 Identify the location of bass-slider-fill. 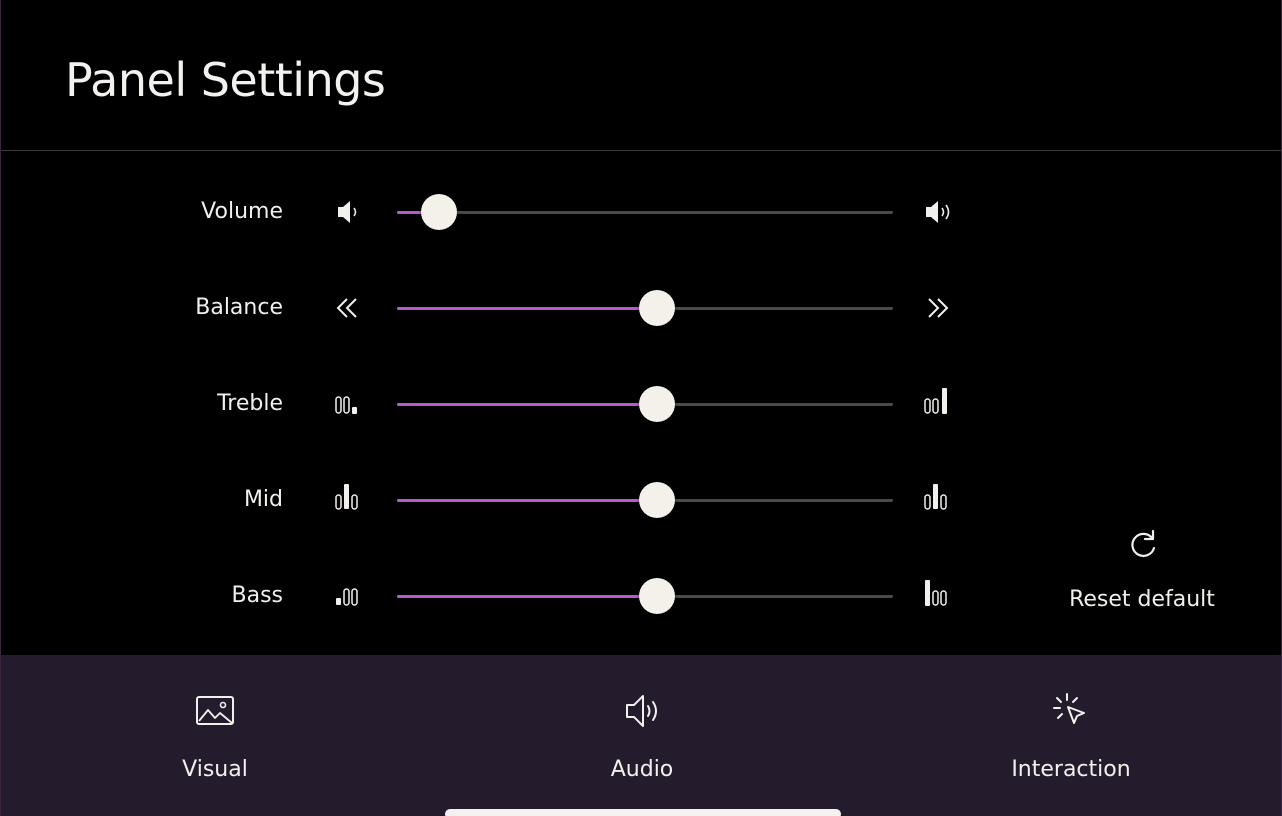
(521, 596).